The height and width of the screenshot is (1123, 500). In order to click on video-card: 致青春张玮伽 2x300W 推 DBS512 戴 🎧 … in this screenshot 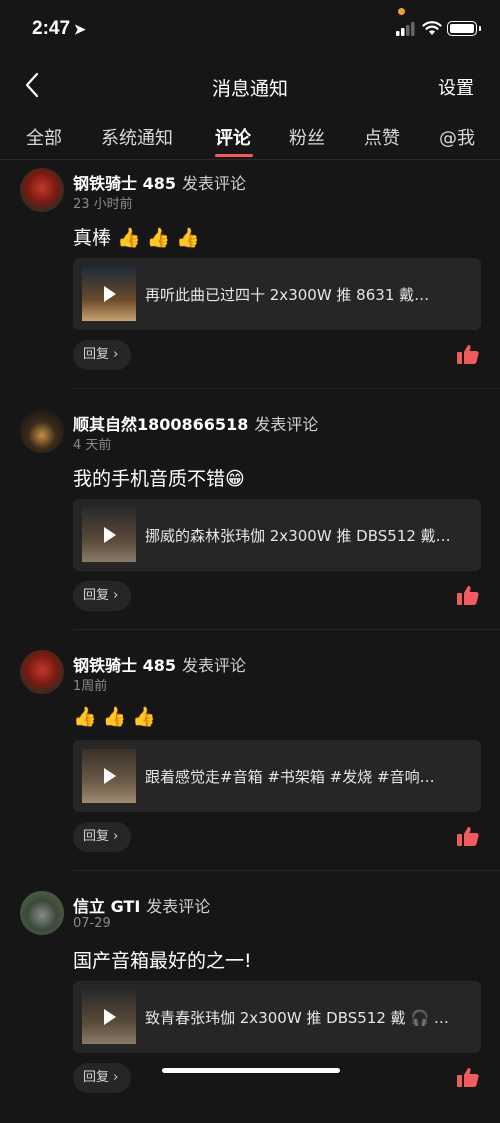, I will do `click(277, 1017)`.